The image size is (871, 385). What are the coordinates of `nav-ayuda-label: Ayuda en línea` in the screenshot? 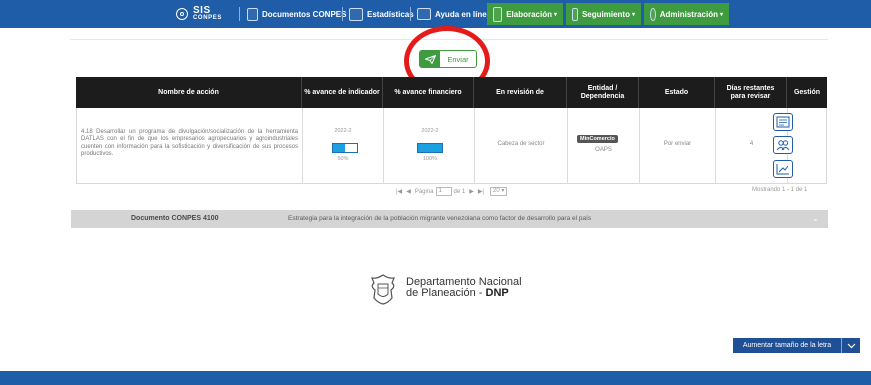 It's located at (463, 14).